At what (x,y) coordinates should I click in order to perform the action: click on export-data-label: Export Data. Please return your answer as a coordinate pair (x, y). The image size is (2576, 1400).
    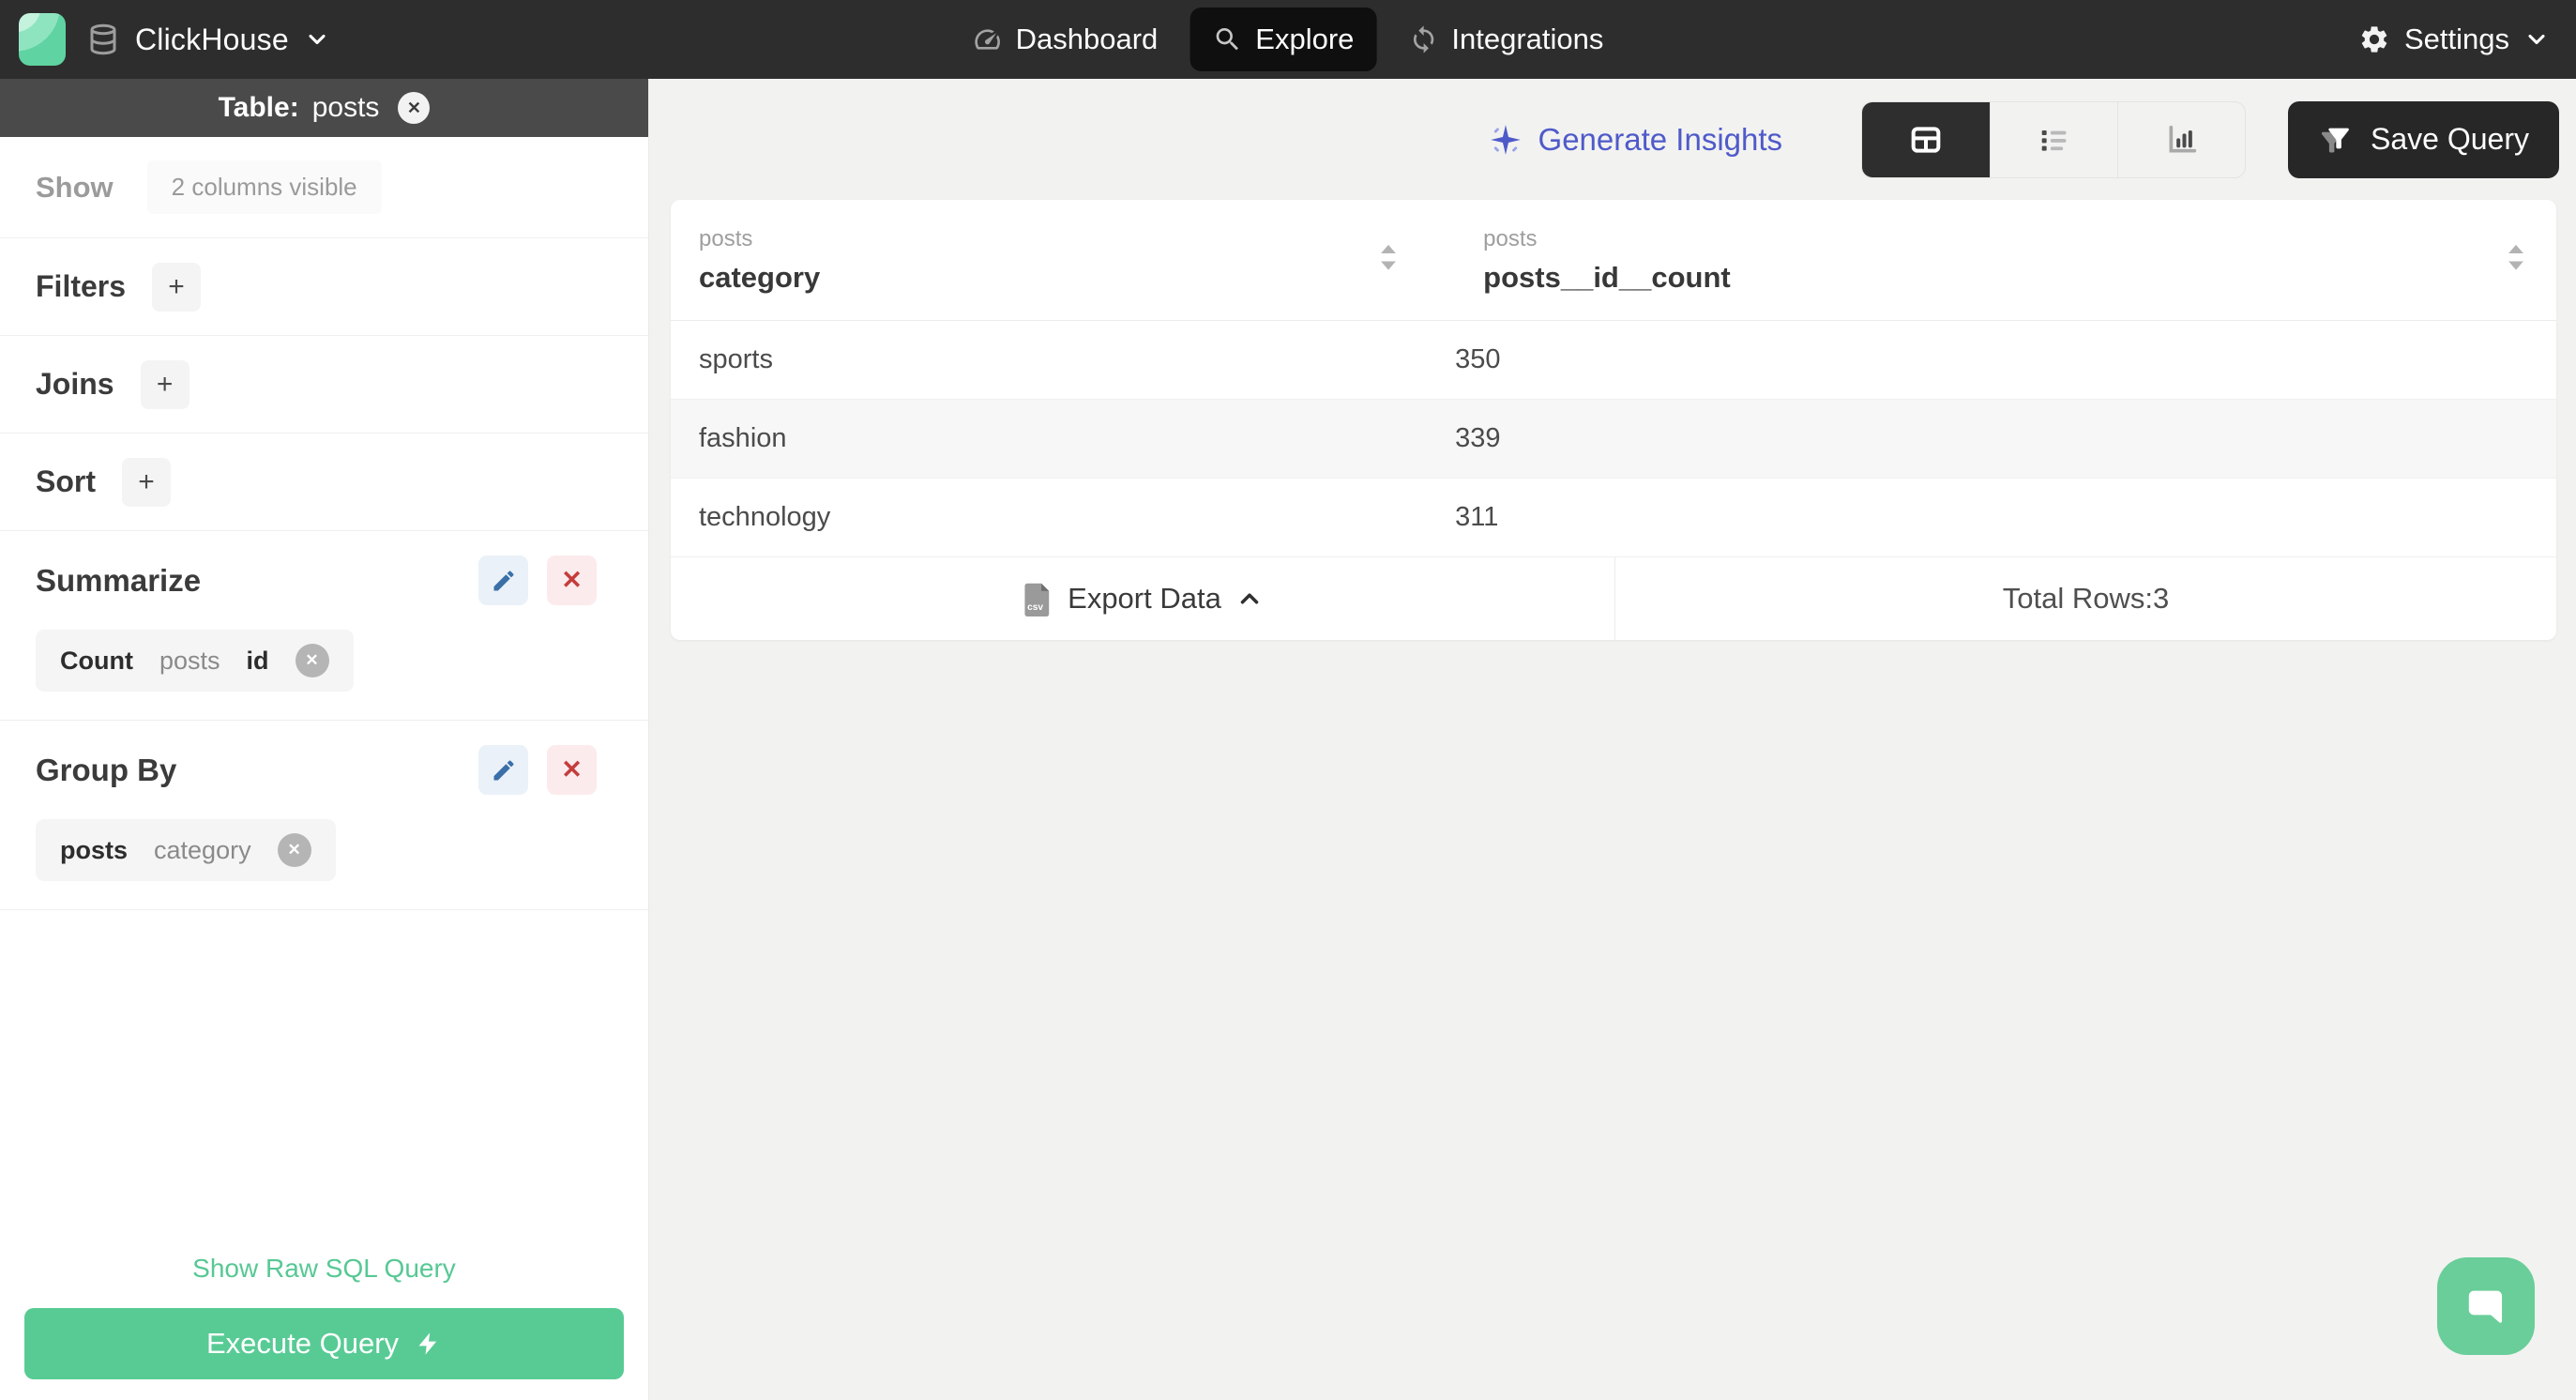
    Looking at the image, I should click on (1145, 598).